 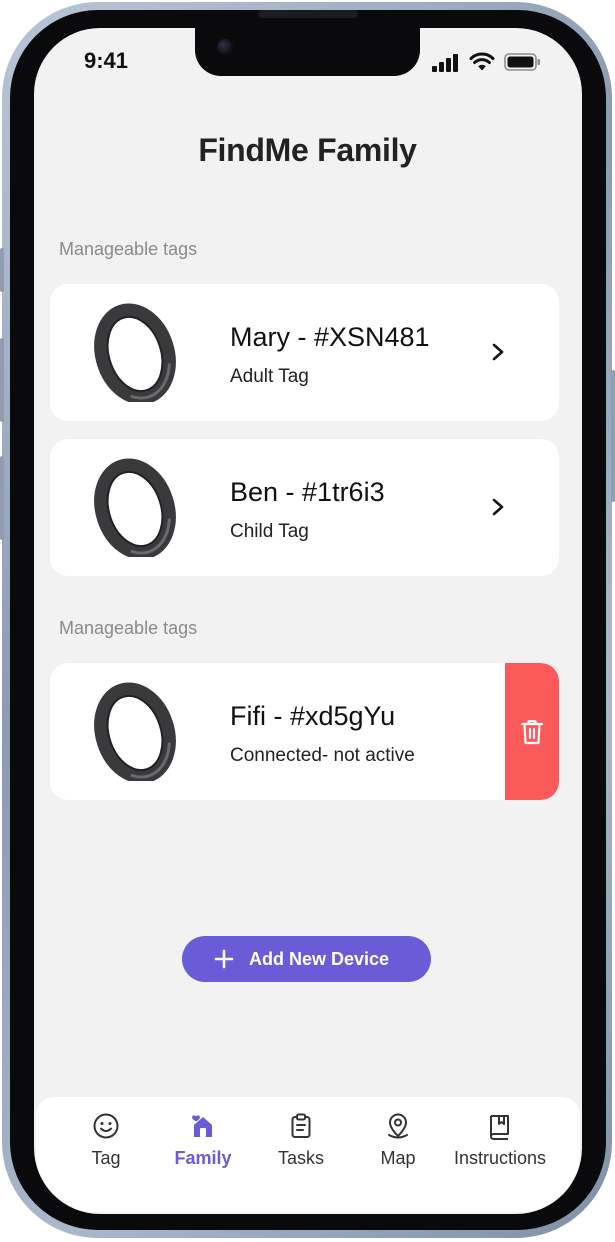 I want to click on add-new-device-button: Add New Device, so click(x=306, y=959).